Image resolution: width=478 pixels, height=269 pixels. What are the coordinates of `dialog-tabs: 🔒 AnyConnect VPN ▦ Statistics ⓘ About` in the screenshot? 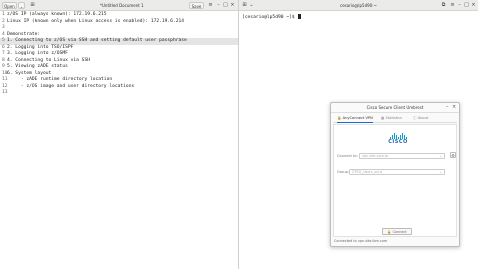 It's located at (395, 118).